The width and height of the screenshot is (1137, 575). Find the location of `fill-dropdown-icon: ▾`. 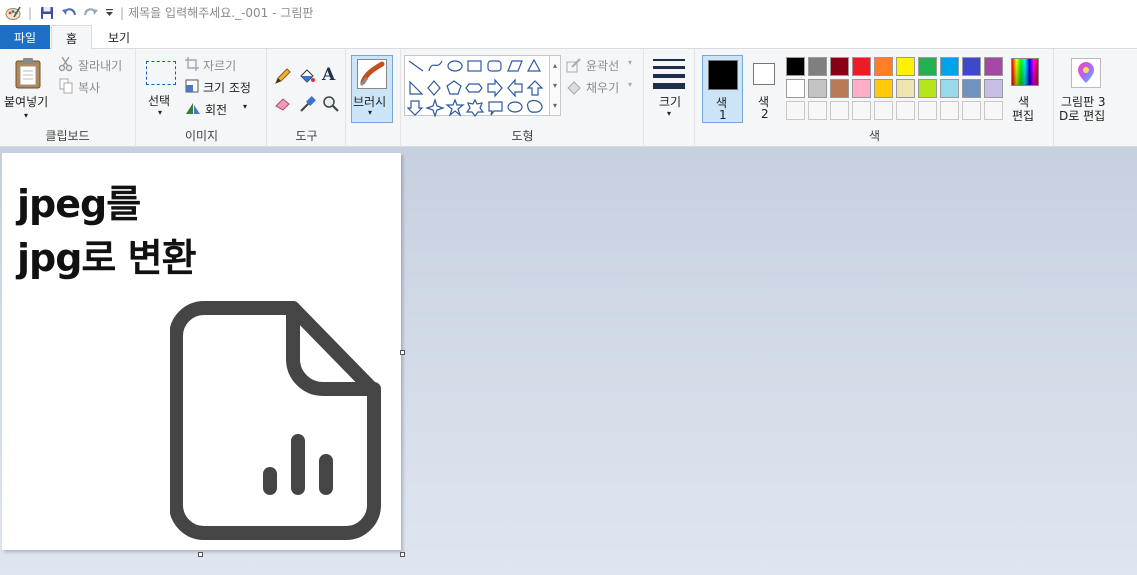

fill-dropdown-icon: ▾ is located at coordinates (630, 84).